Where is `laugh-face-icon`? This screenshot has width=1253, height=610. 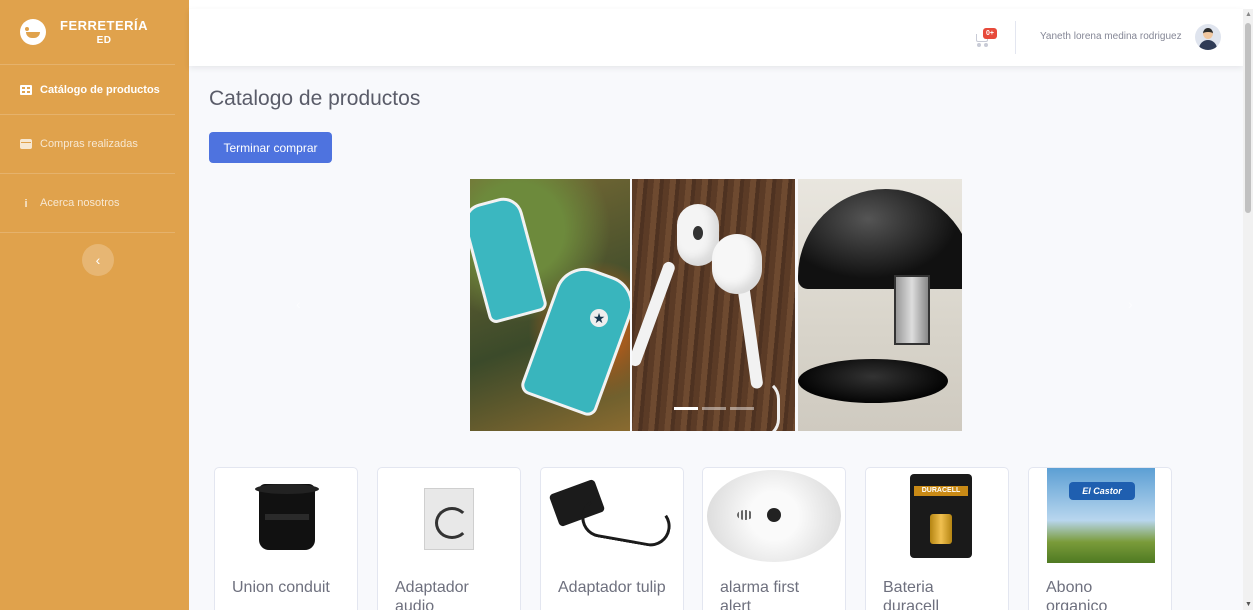 laugh-face-icon is located at coordinates (33, 32).